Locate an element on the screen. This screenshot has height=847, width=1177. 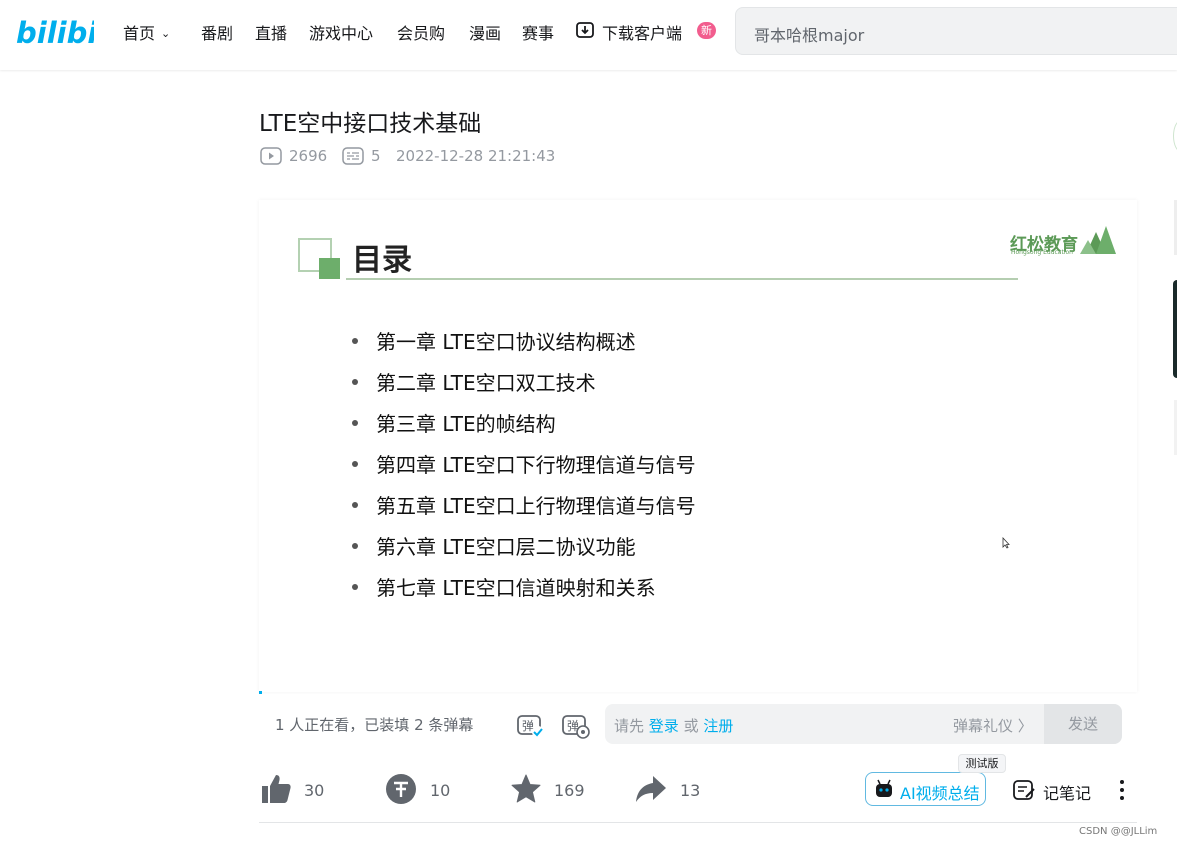
send-danmaku-button: 发送 is located at coordinates (1083, 724).